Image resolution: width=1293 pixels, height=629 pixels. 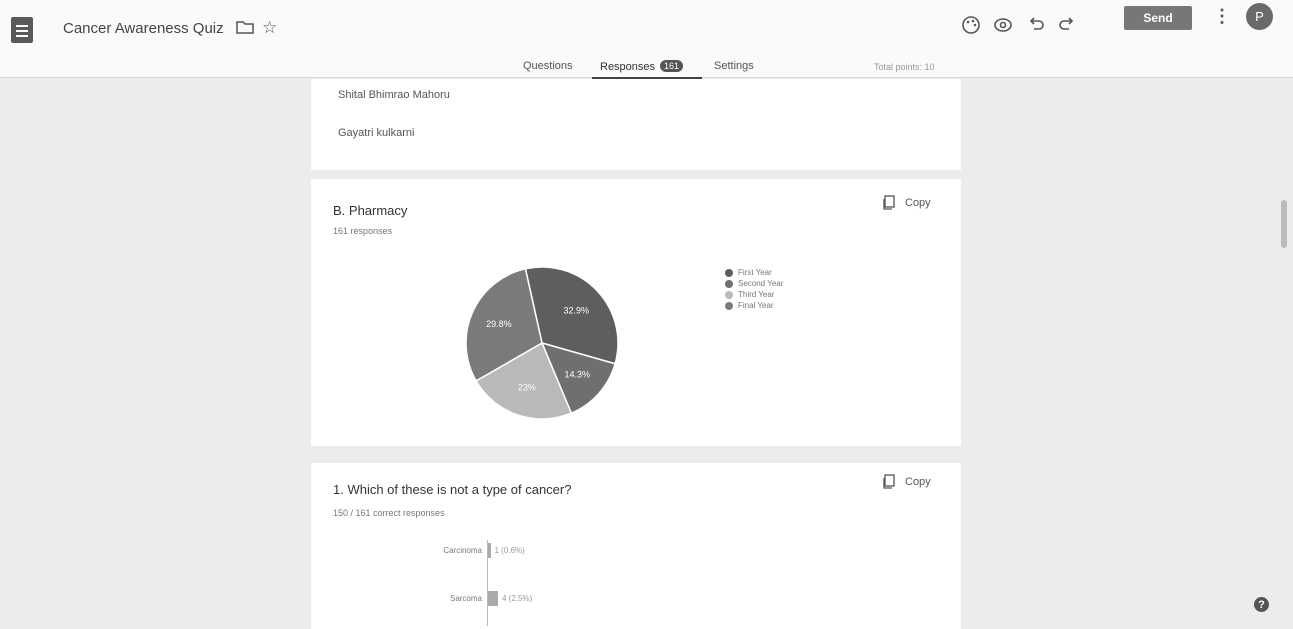 I want to click on legend-label: First Year, so click(x=755, y=272).